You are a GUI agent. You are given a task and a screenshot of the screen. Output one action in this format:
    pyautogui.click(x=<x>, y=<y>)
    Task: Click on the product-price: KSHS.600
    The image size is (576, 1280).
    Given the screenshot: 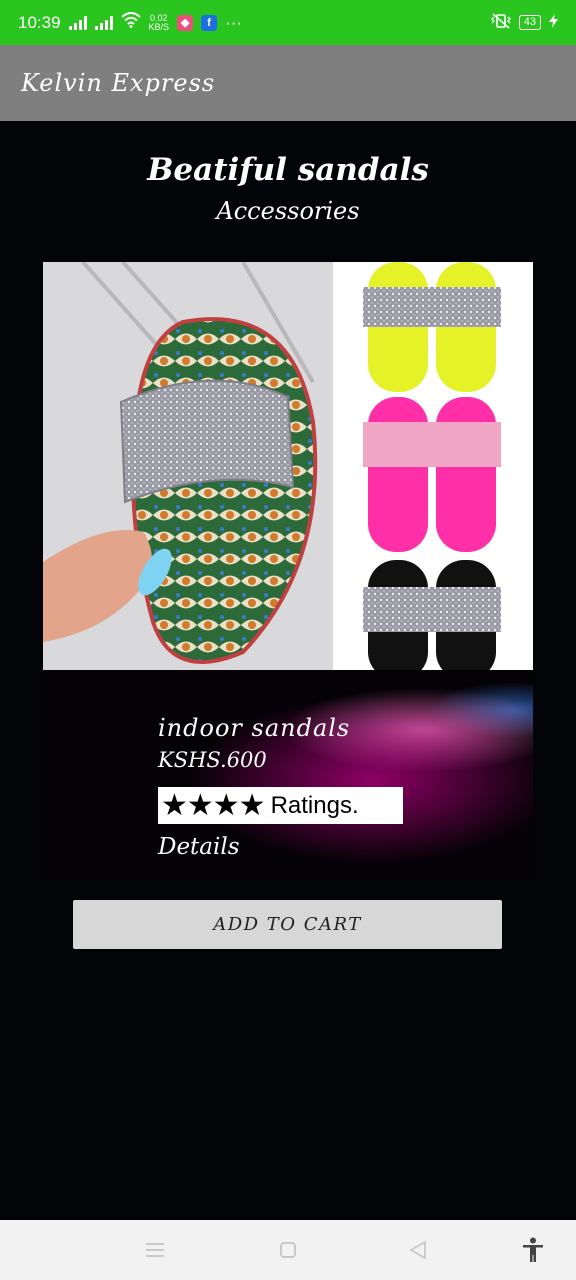 What is the action you would take?
    pyautogui.click(x=212, y=760)
    